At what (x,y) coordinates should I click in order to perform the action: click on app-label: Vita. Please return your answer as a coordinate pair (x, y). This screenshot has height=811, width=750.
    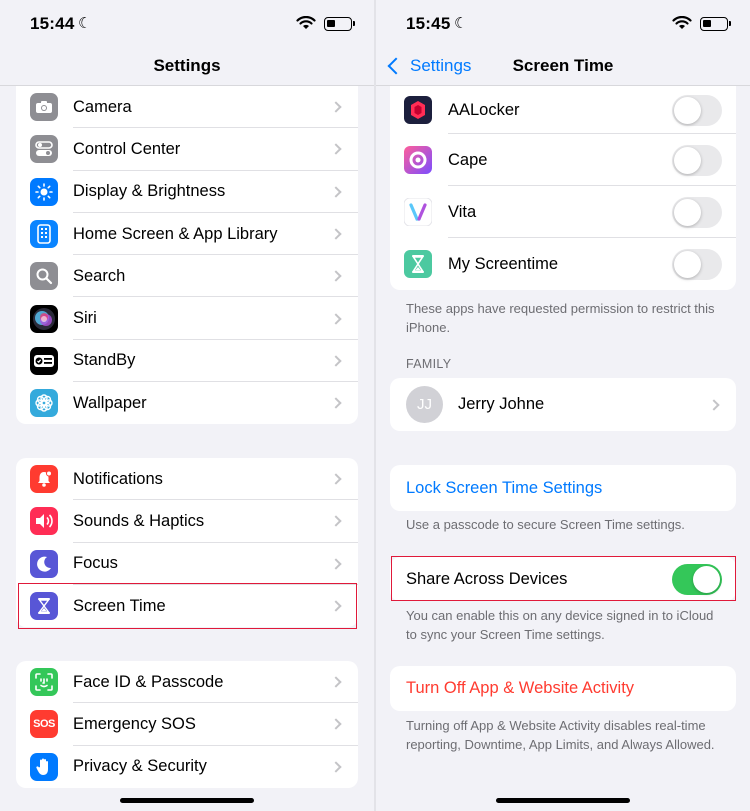
    Looking at the image, I should click on (462, 211).